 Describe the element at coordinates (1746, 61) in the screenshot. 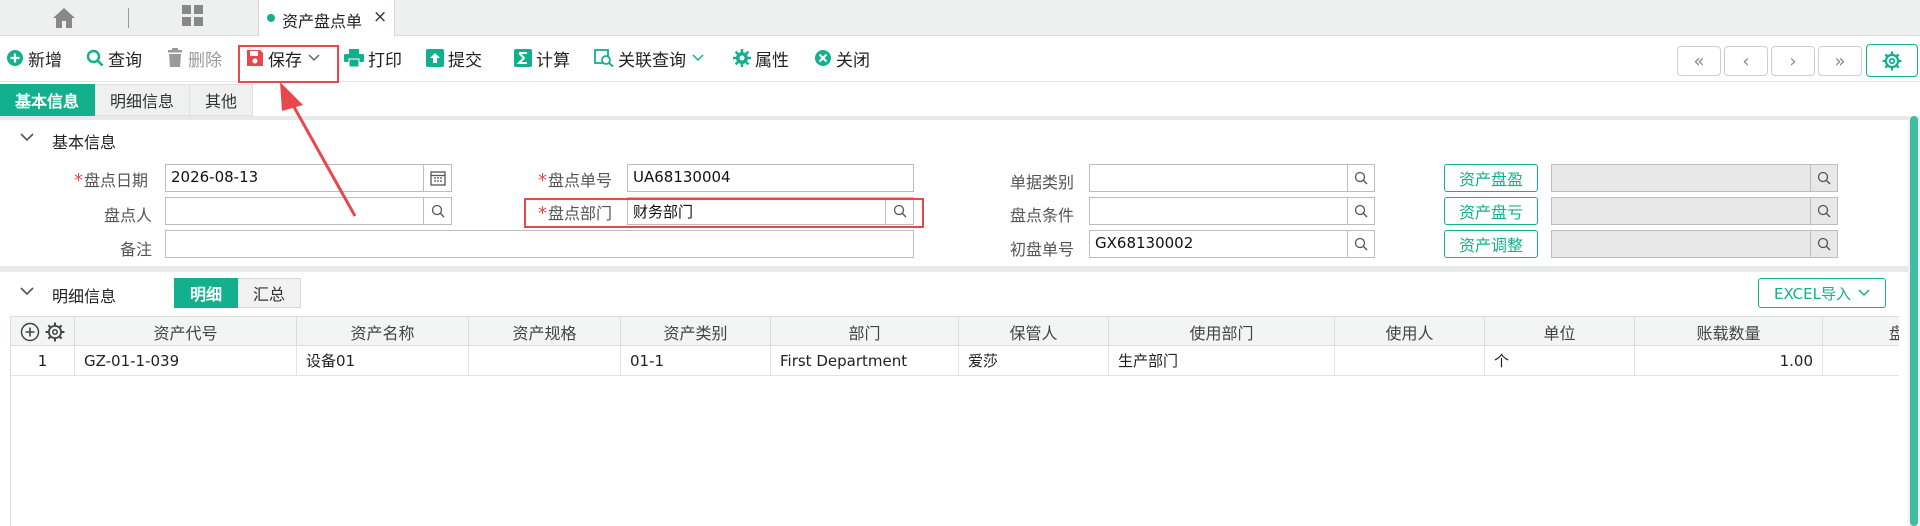

I see `prev-record-button: ‹` at that location.